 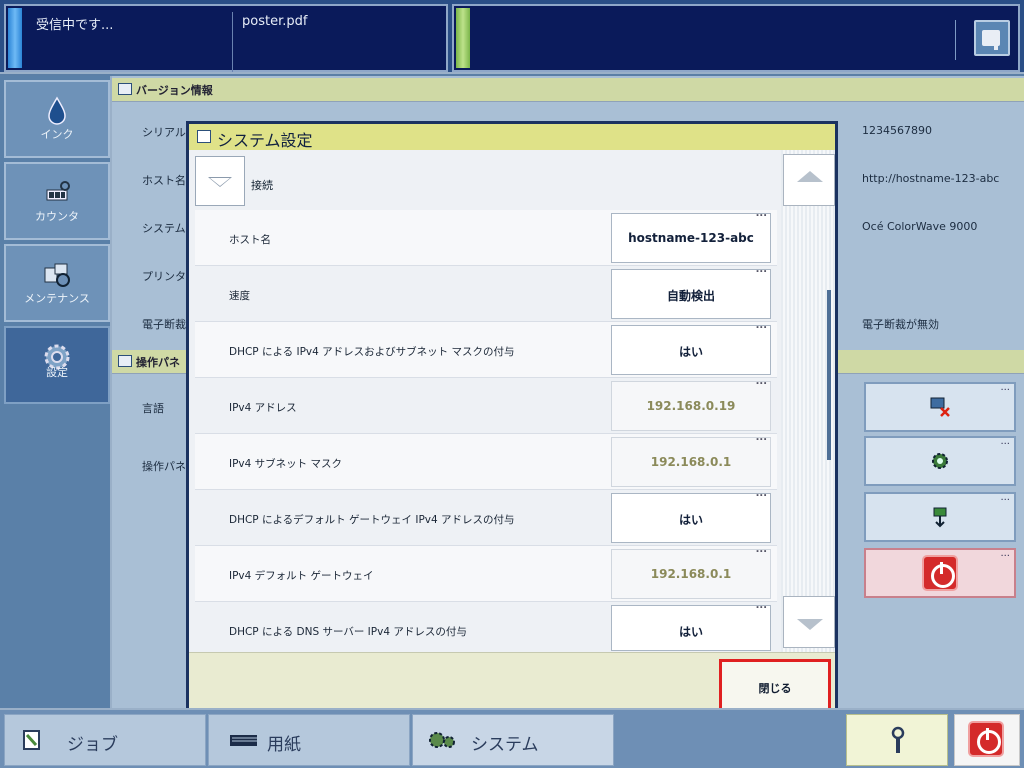 What do you see at coordinates (250, 240) in the screenshot?
I see `row-label: ホスト名` at bounding box center [250, 240].